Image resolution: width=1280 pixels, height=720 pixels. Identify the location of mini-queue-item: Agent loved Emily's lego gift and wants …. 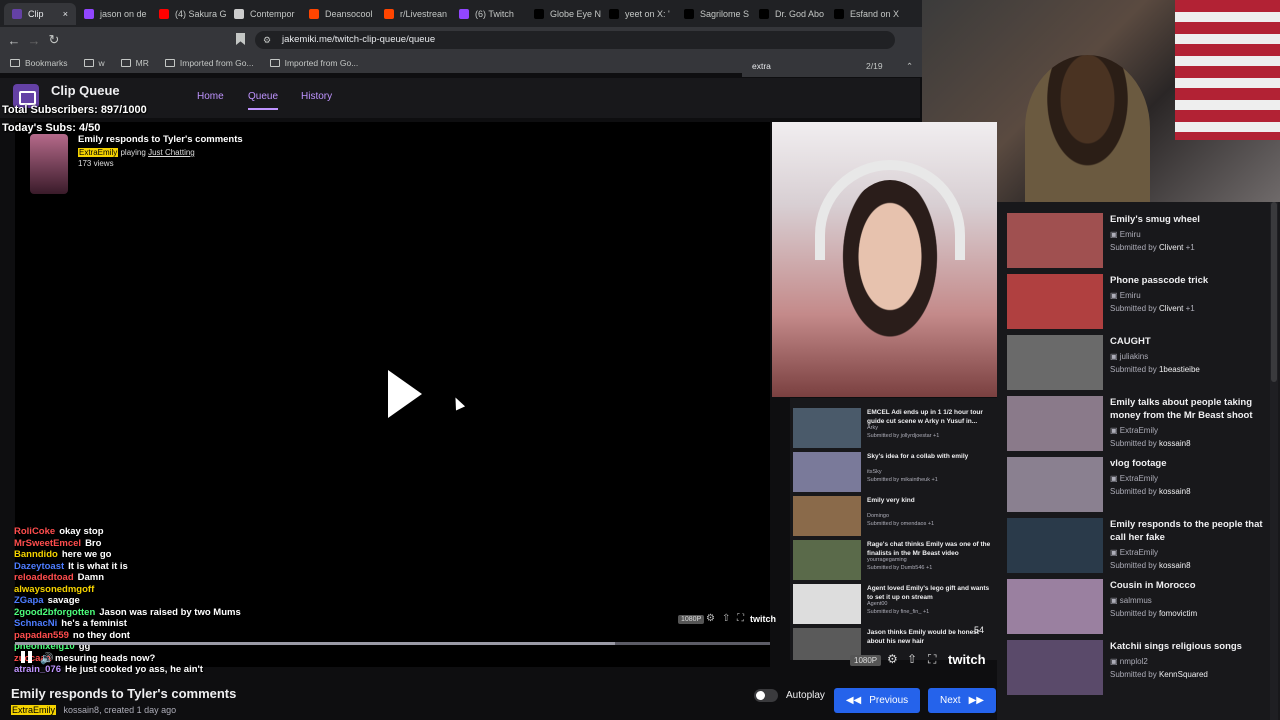
(895, 606).